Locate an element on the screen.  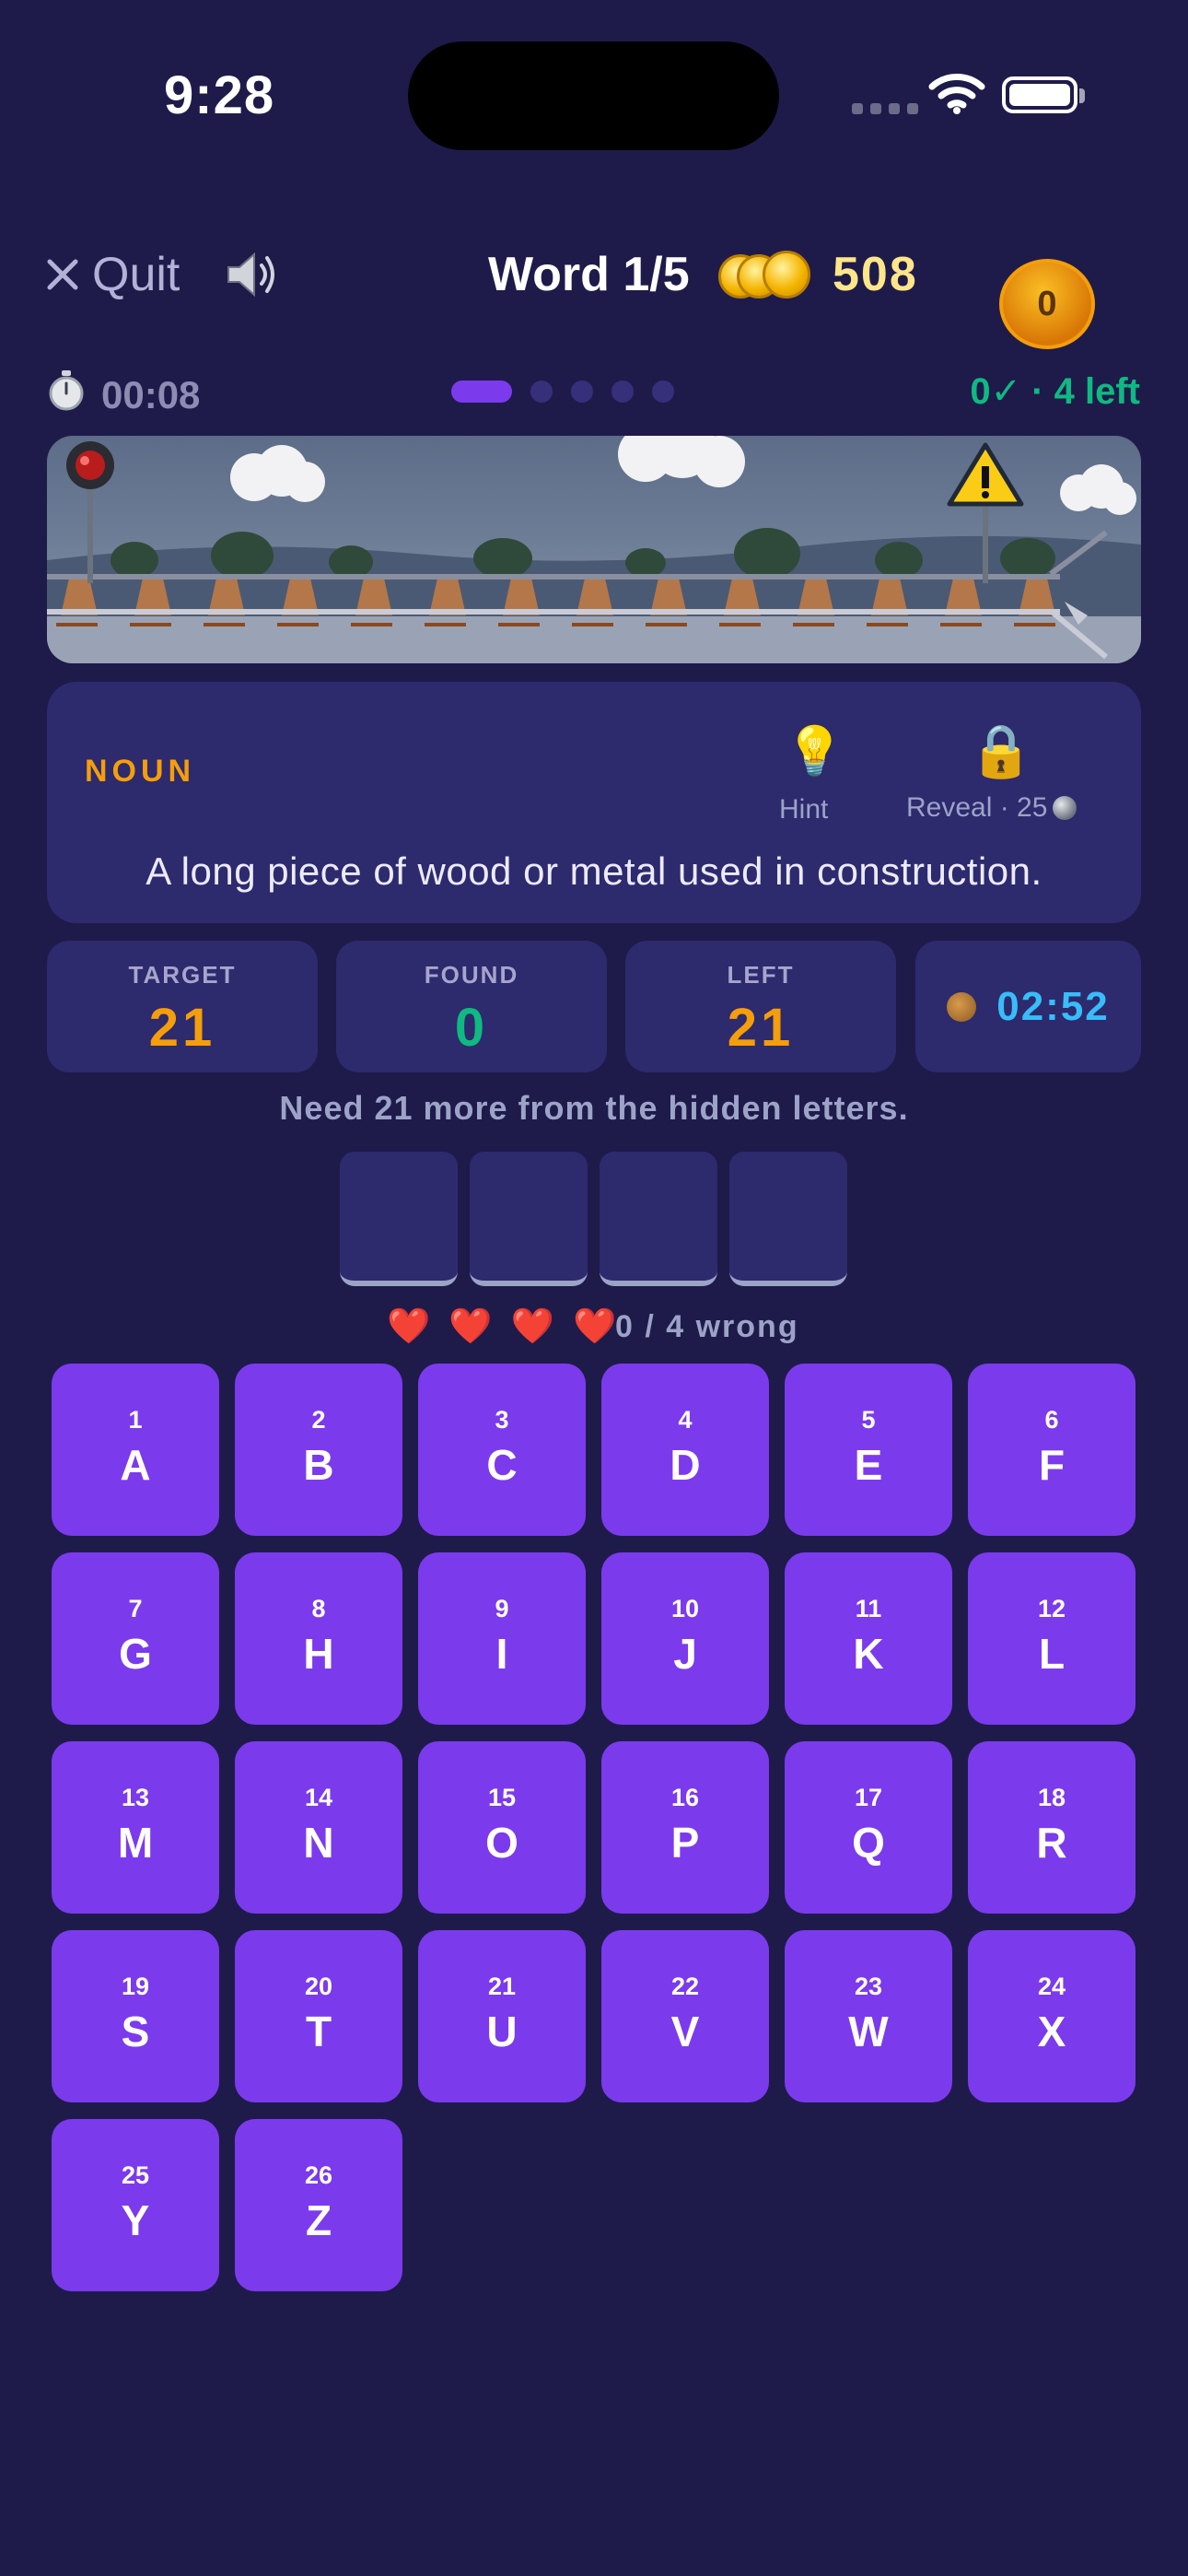
letter-key-number: 18 is located at coordinates (1051, 1797).